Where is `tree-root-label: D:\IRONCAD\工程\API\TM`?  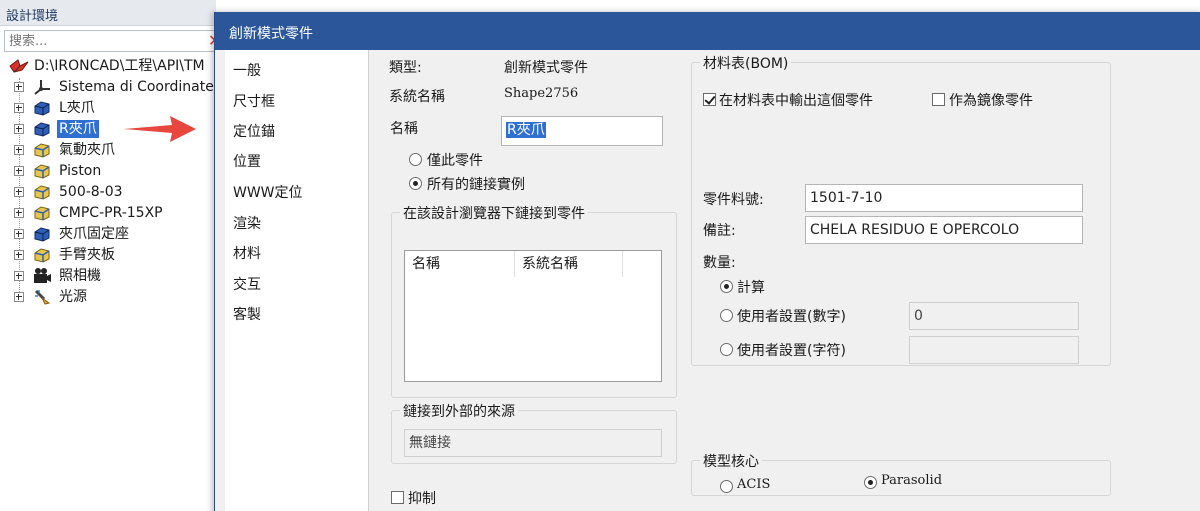 tree-root-label: D:\IRONCAD\工程\API\TM is located at coordinates (119, 66).